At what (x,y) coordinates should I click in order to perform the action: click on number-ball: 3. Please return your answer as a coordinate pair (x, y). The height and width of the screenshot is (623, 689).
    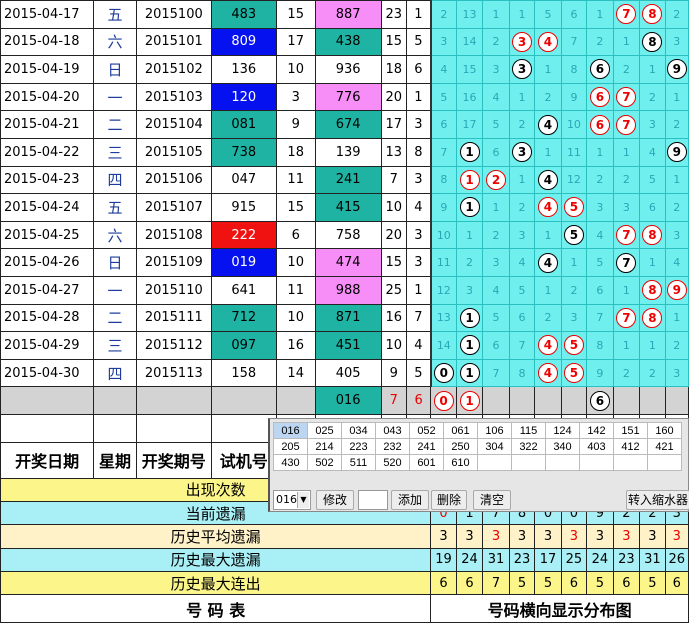
    Looking at the image, I should click on (522, 41).